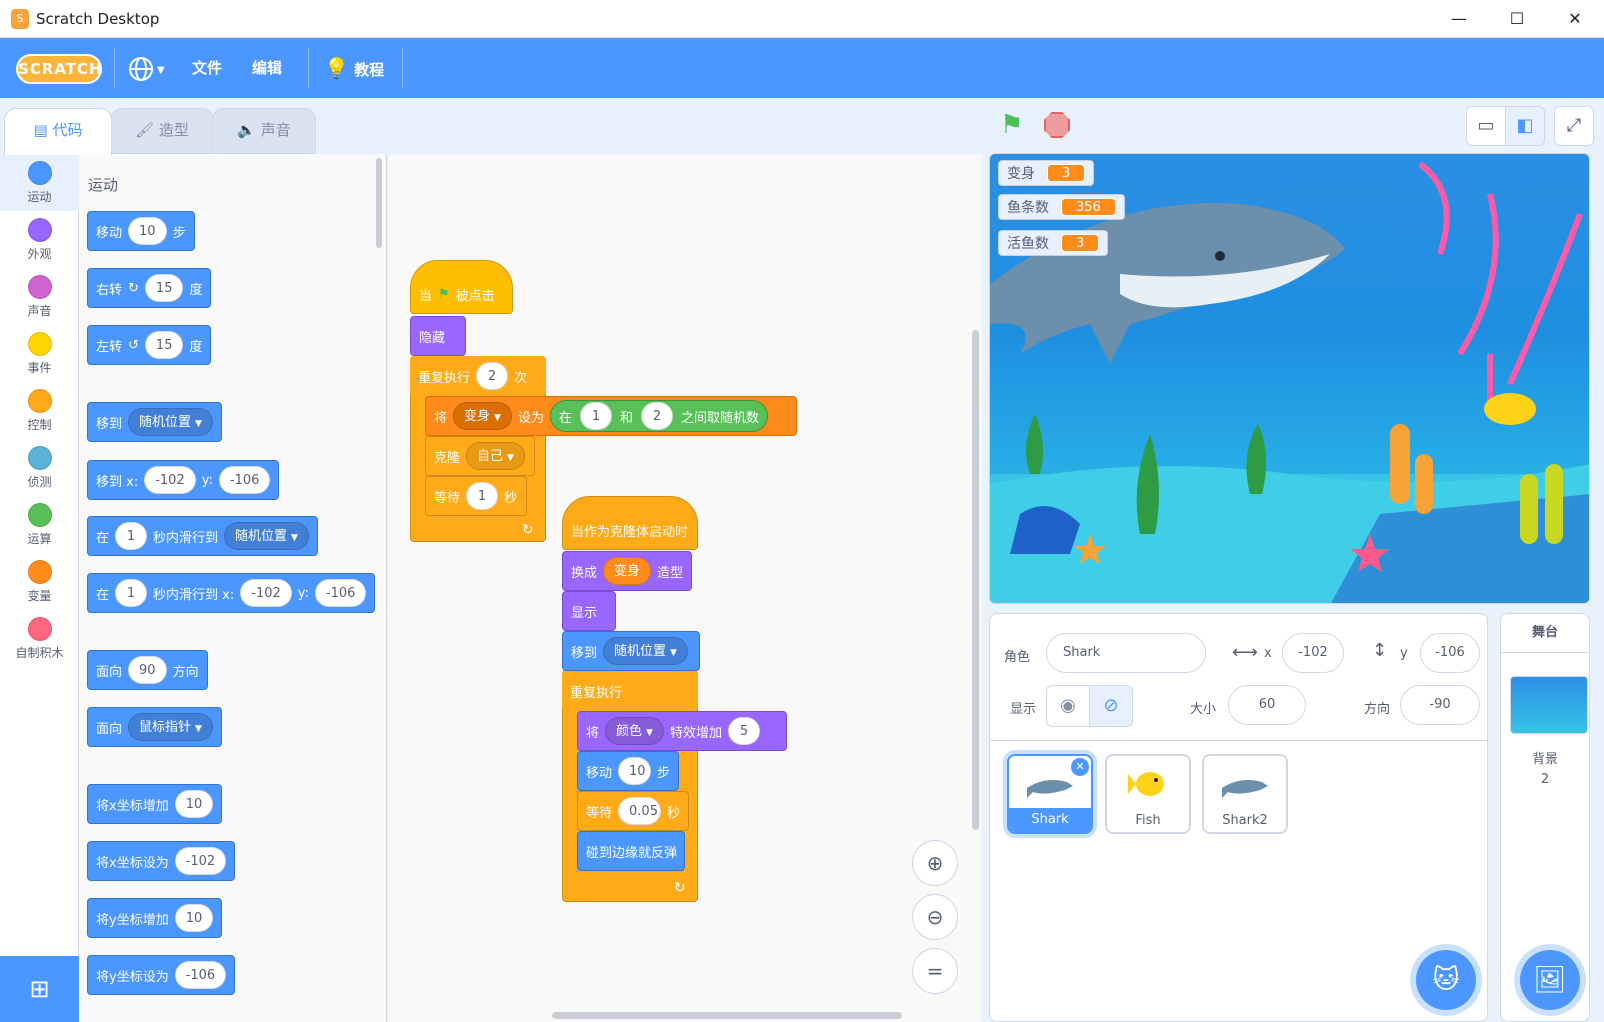  I want to click on tab-sounds: 🔈 声音, so click(264, 131).